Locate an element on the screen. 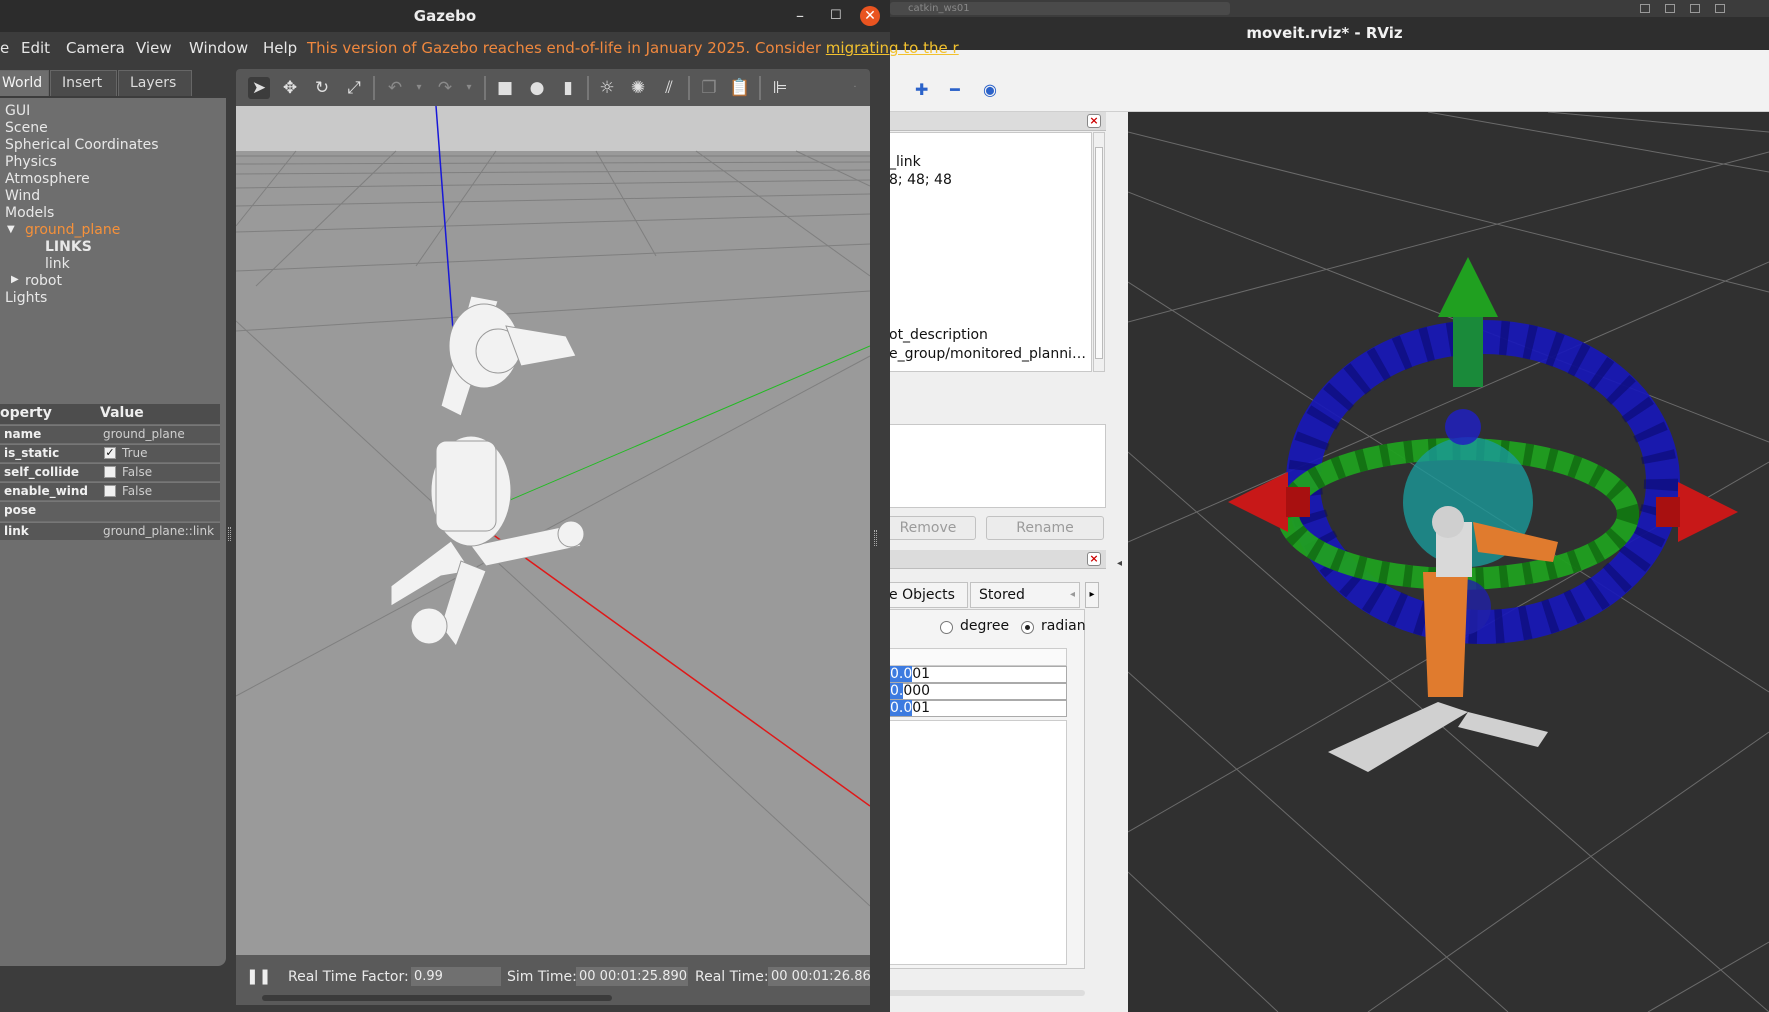  tree-item-physics: Physics is located at coordinates (31, 162).